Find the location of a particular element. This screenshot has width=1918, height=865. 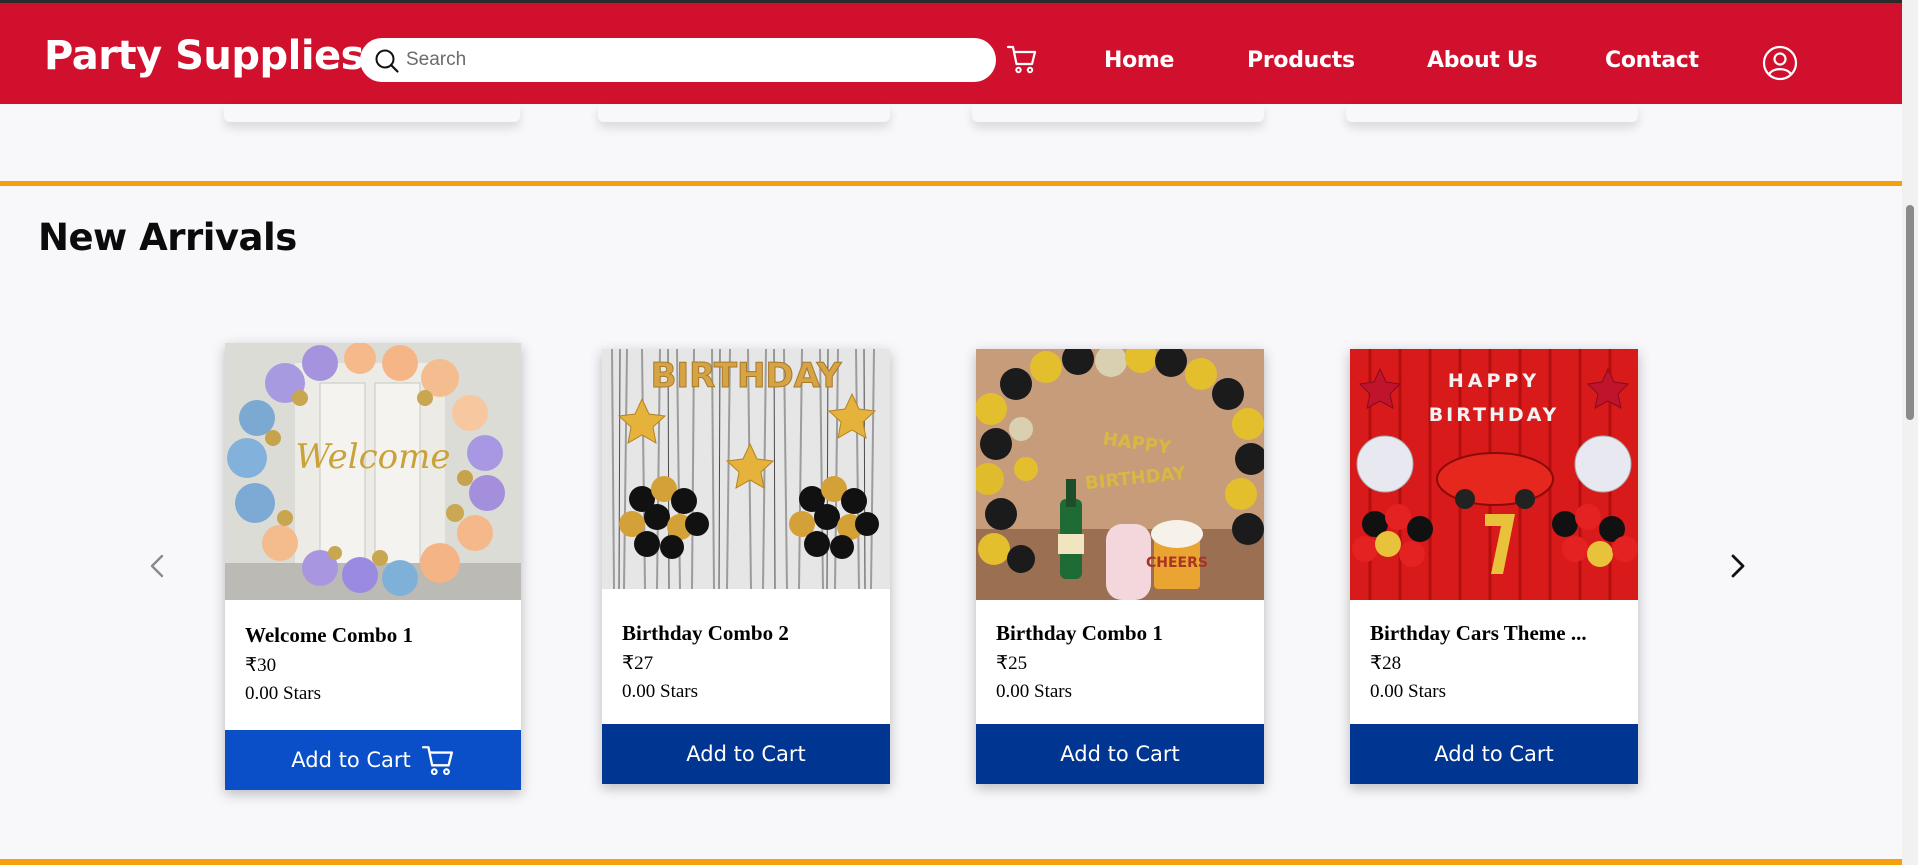

search-bar is located at coordinates (678, 60).